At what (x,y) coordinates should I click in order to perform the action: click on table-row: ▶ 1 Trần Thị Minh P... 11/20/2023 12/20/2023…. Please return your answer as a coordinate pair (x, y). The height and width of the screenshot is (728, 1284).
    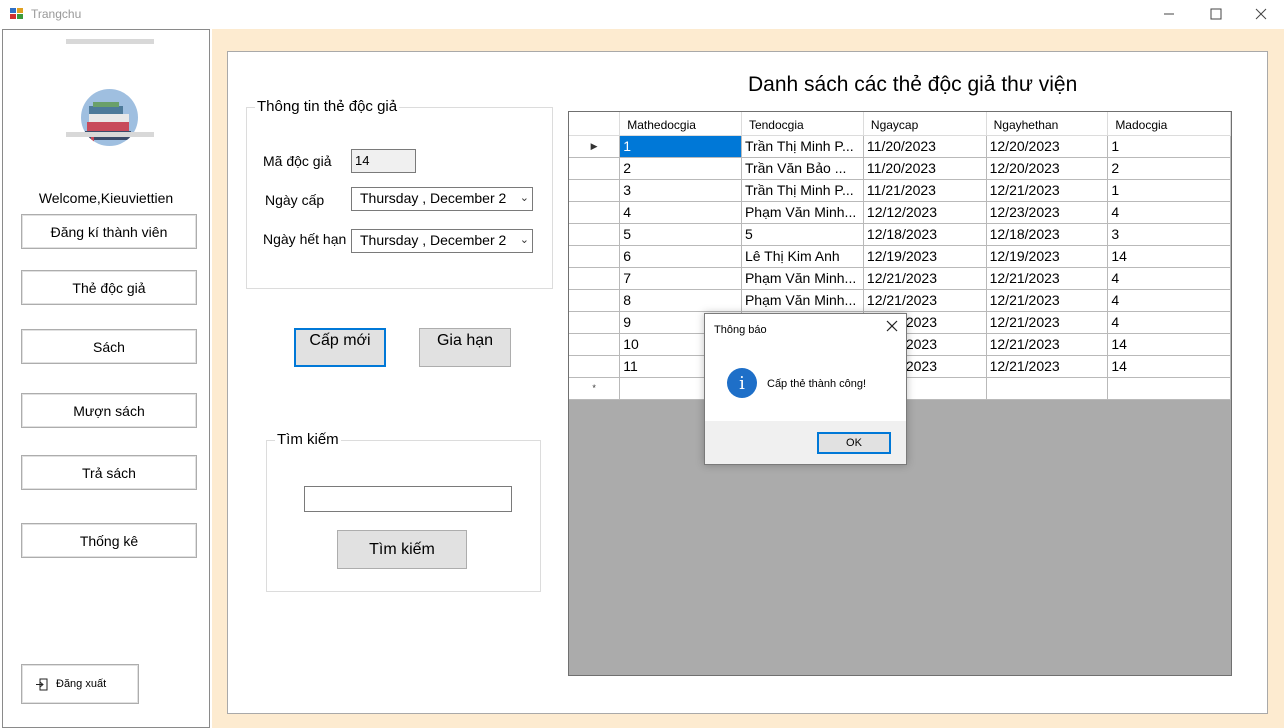
    Looking at the image, I should click on (900, 146).